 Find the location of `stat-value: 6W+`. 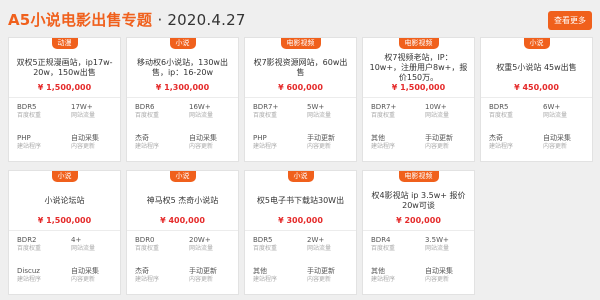

stat-value: 6W+ is located at coordinates (552, 107).